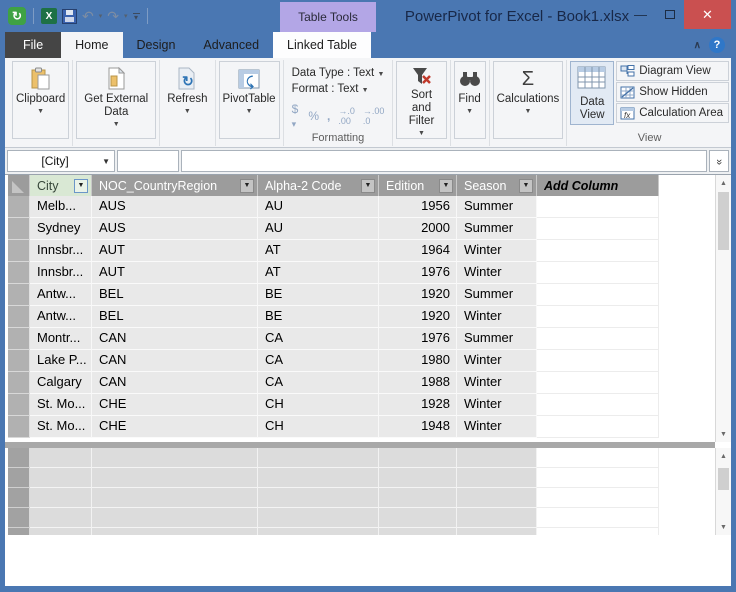 This screenshot has width=736, height=592. Describe the element at coordinates (175, 405) in the screenshot. I see `cell-noc-countryregion: CHE` at that location.